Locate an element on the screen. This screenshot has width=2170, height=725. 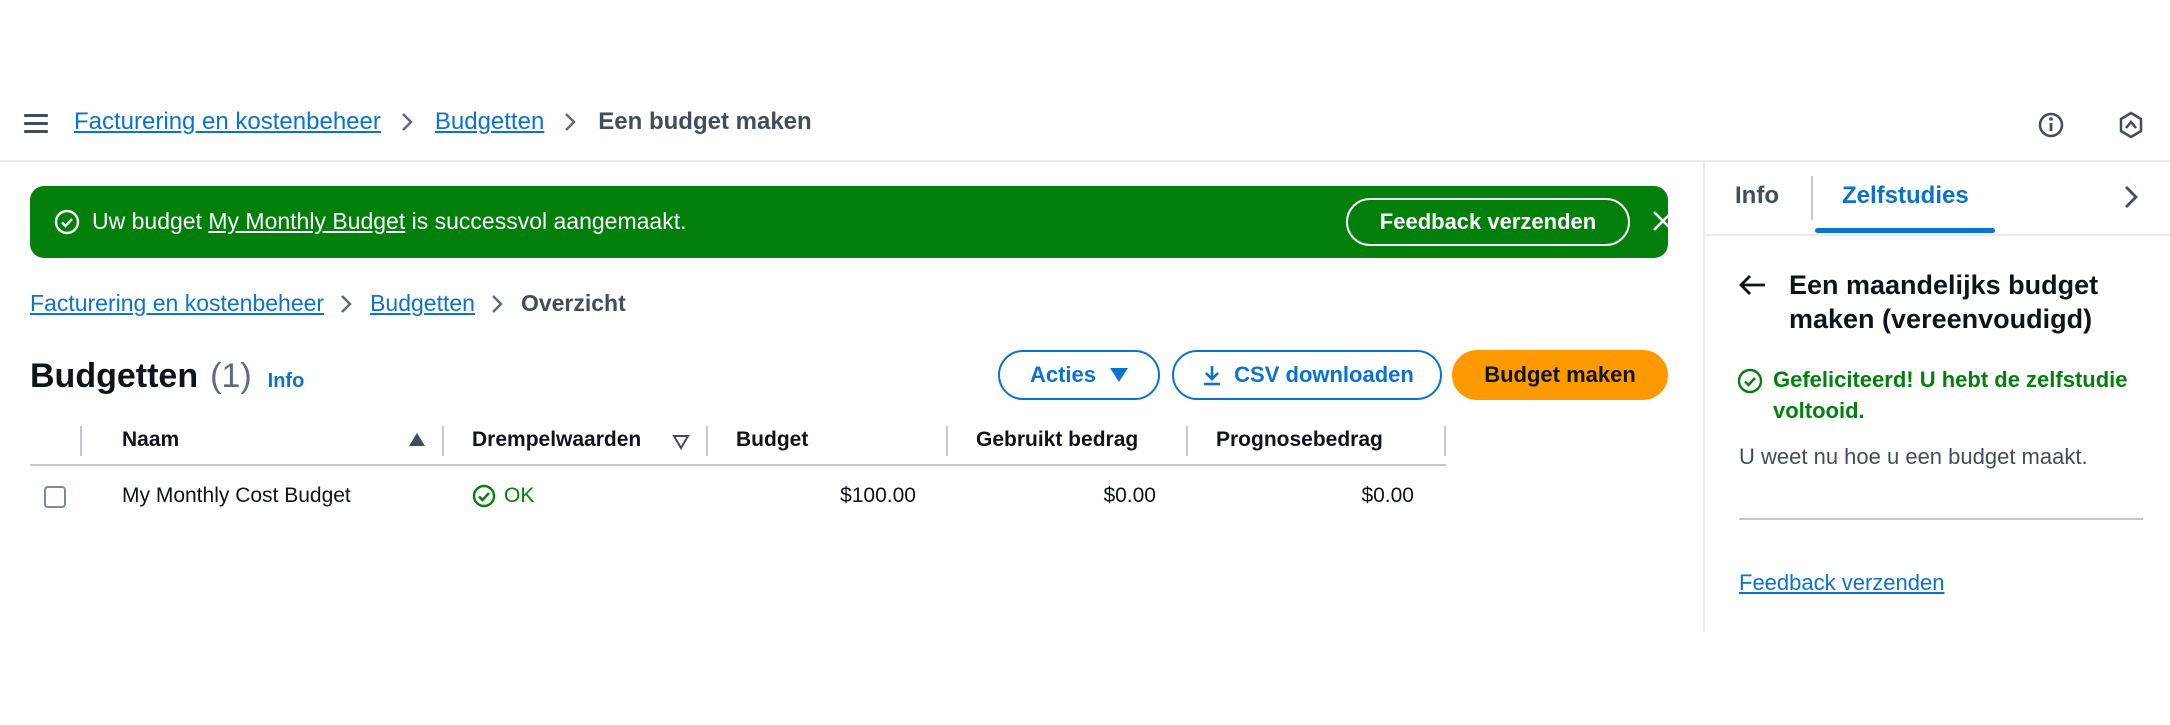
feedback-link: Feedback verzenden is located at coordinates (1841, 583).